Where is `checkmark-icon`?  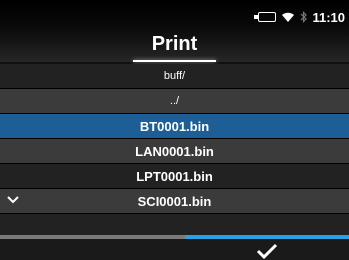
checkmark-icon is located at coordinates (267, 251).